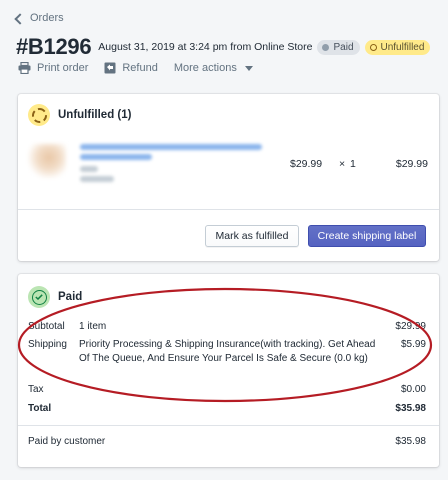 The height and width of the screenshot is (480, 448). What do you see at coordinates (20, 18) in the screenshot?
I see `chevron-left-icon` at bounding box center [20, 18].